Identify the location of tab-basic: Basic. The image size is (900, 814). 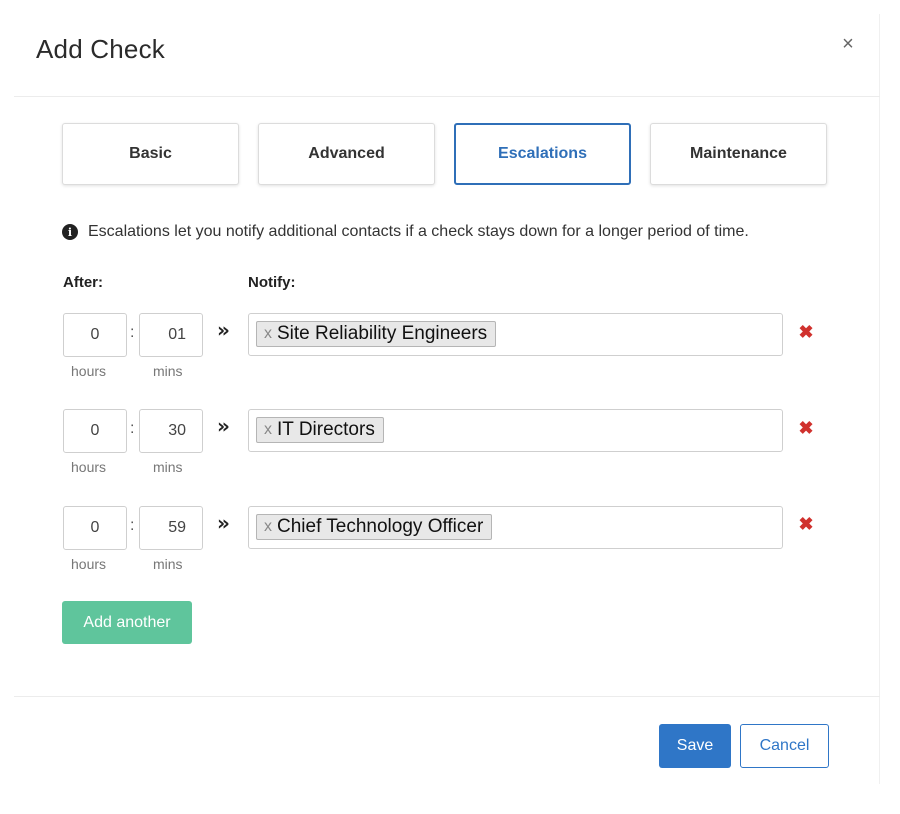
(150, 154).